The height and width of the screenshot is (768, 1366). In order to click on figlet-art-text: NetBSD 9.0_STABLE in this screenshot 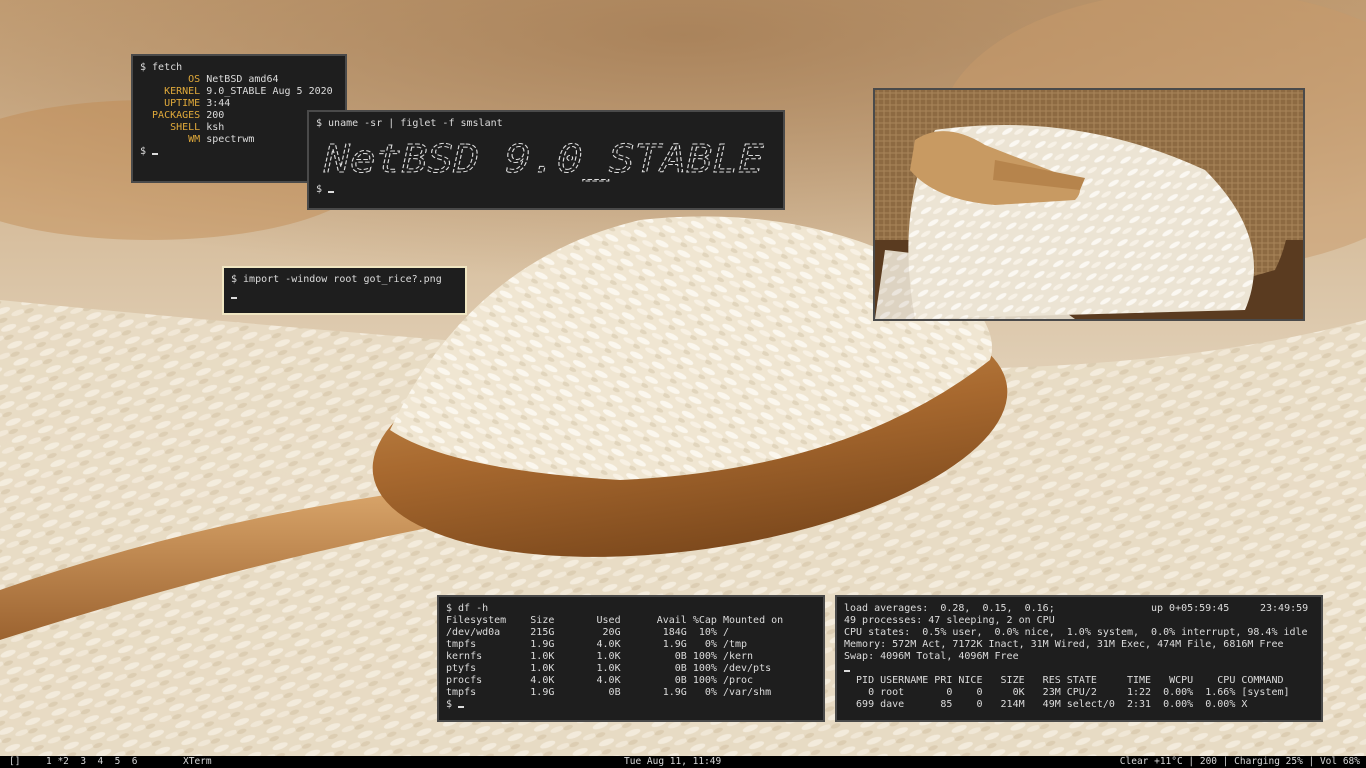, I will do `click(543, 159)`.